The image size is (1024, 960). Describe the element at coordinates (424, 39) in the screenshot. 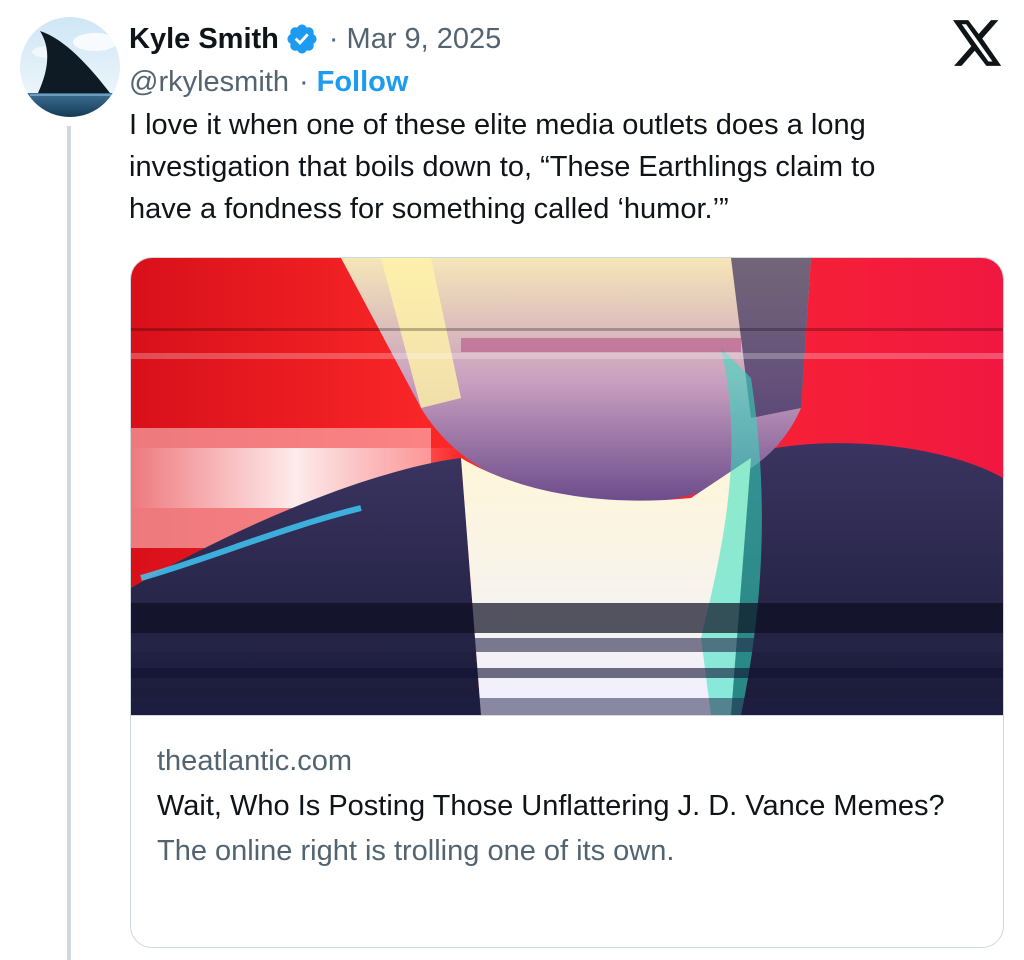

I see `tweet-date: Mar 9, 2025` at that location.